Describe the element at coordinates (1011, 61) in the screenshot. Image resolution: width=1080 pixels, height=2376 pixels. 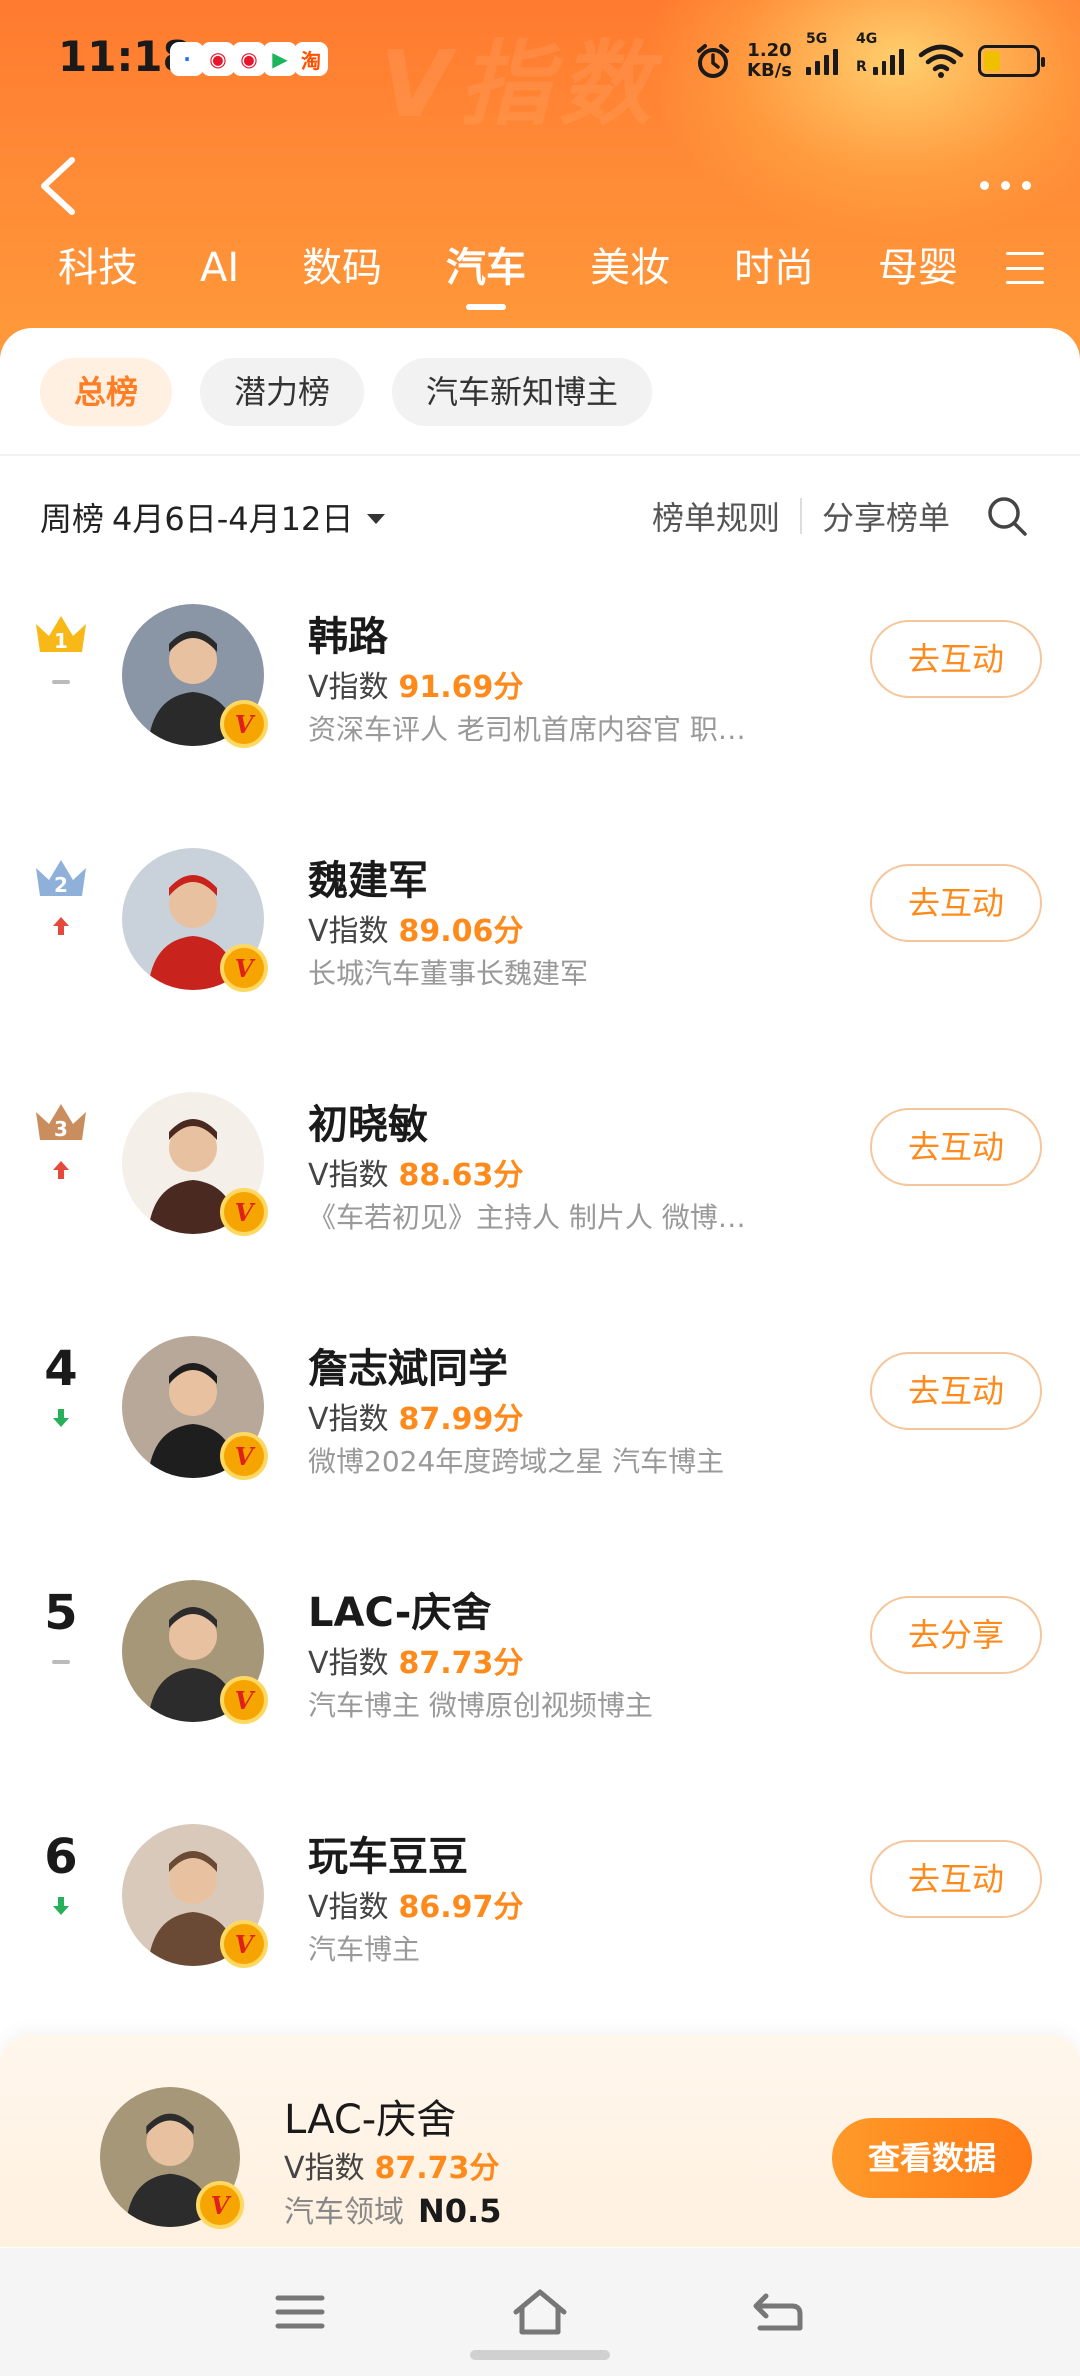
I see `battery-icon` at that location.